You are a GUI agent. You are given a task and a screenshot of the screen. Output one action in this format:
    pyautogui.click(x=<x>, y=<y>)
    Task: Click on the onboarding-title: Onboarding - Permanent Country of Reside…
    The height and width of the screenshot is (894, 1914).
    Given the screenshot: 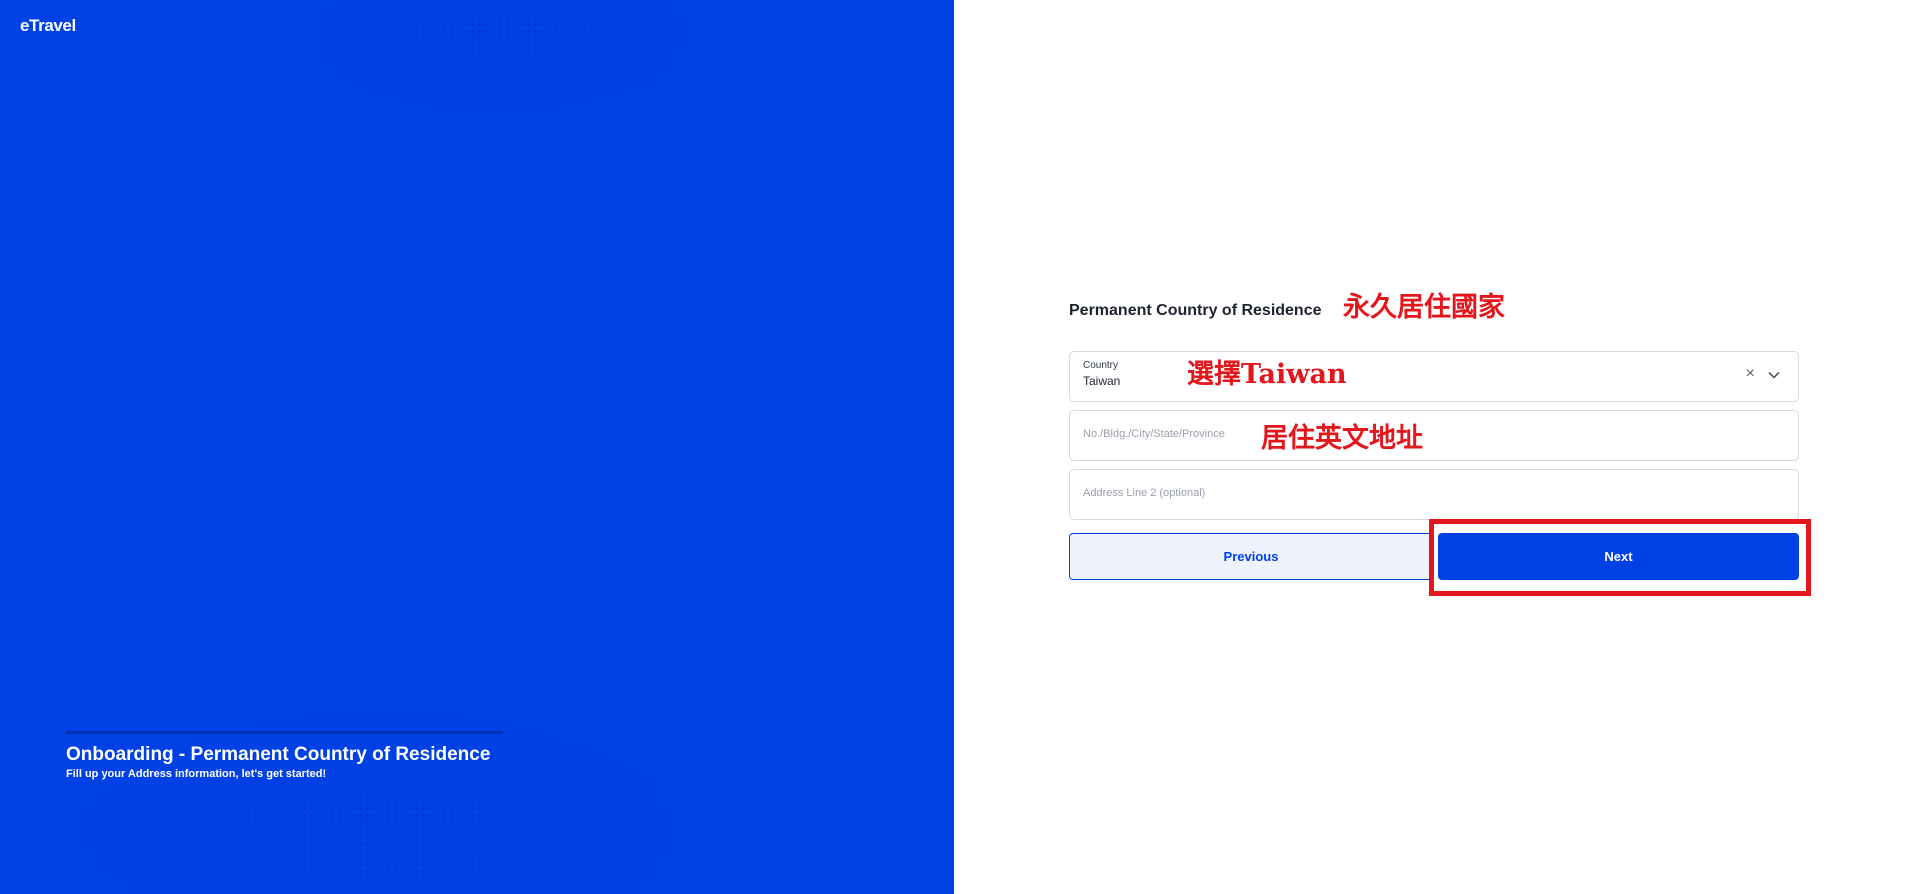 What is the action you would take?
    pyautogui.click(x=278, y=754)
    